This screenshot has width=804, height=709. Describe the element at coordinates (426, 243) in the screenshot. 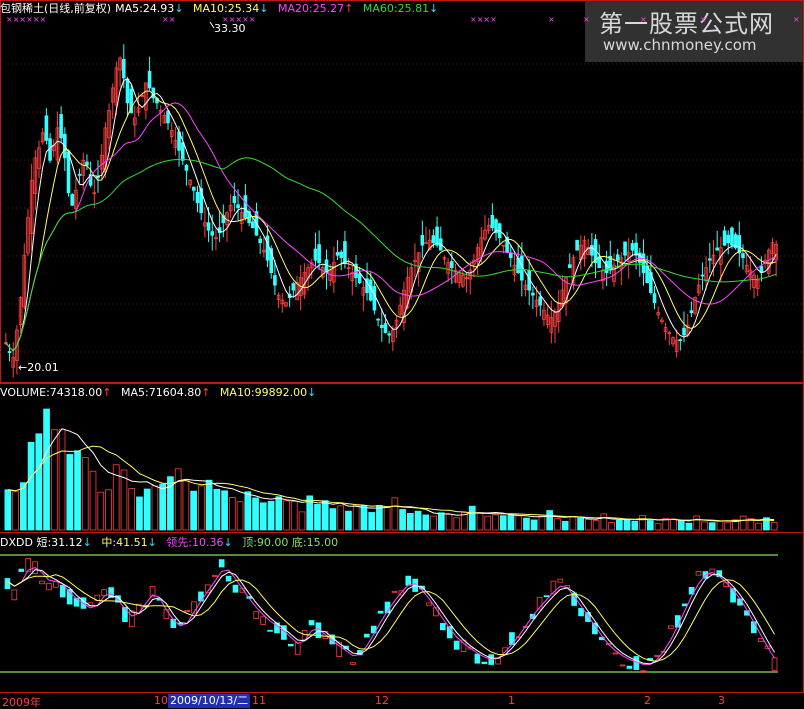

I see `candle-up` at that location.